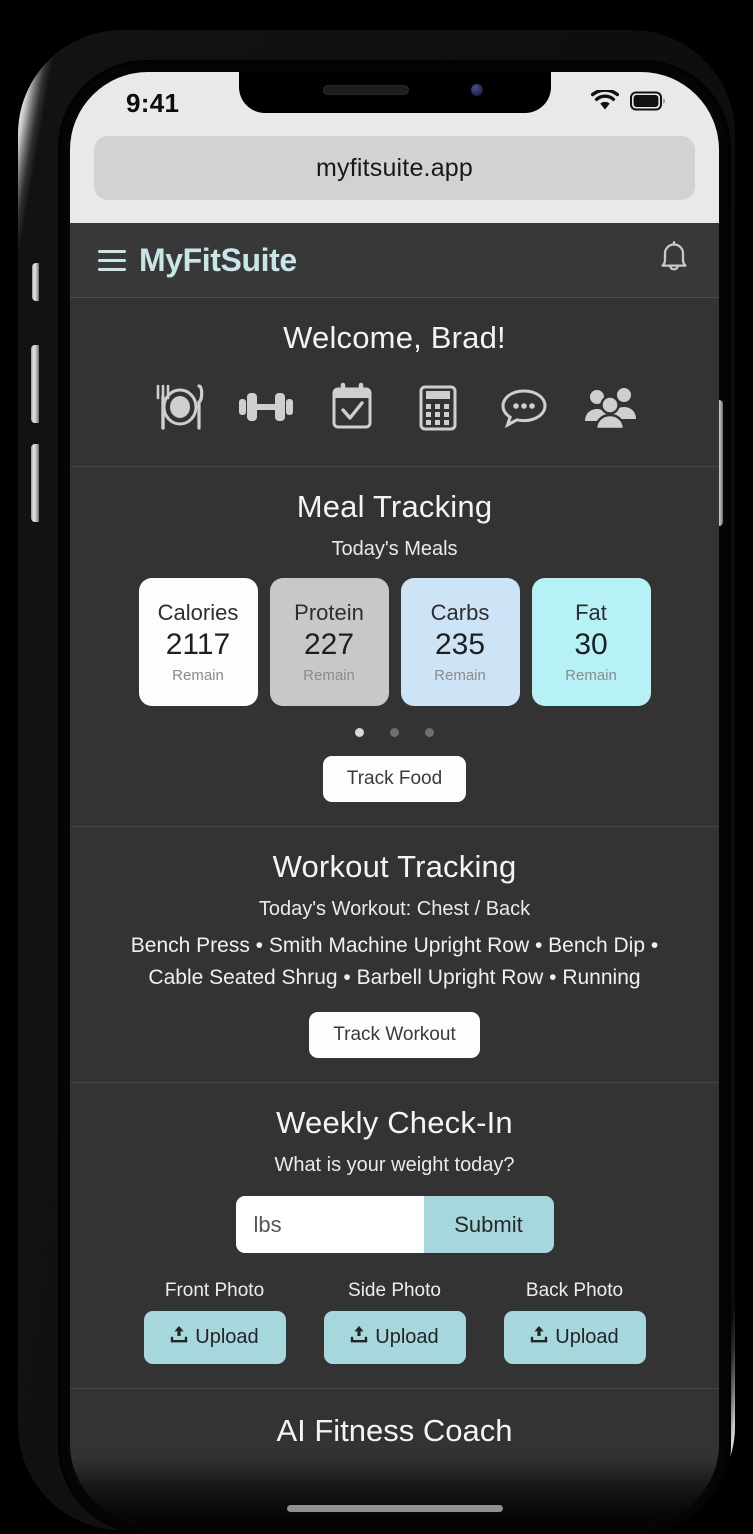  Describe the element at coordinates (460, 612) in the screenshot. I see `macro-label: Carbs` at that location.